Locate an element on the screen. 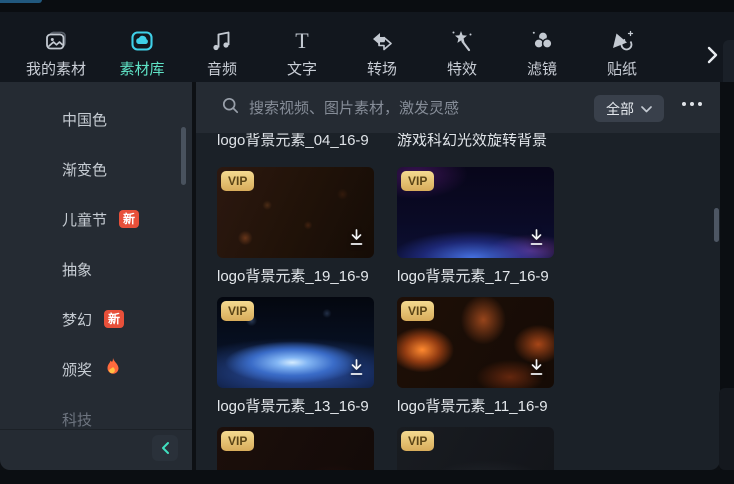  tab-text: T 文字 is located at coordinates (302, 47).